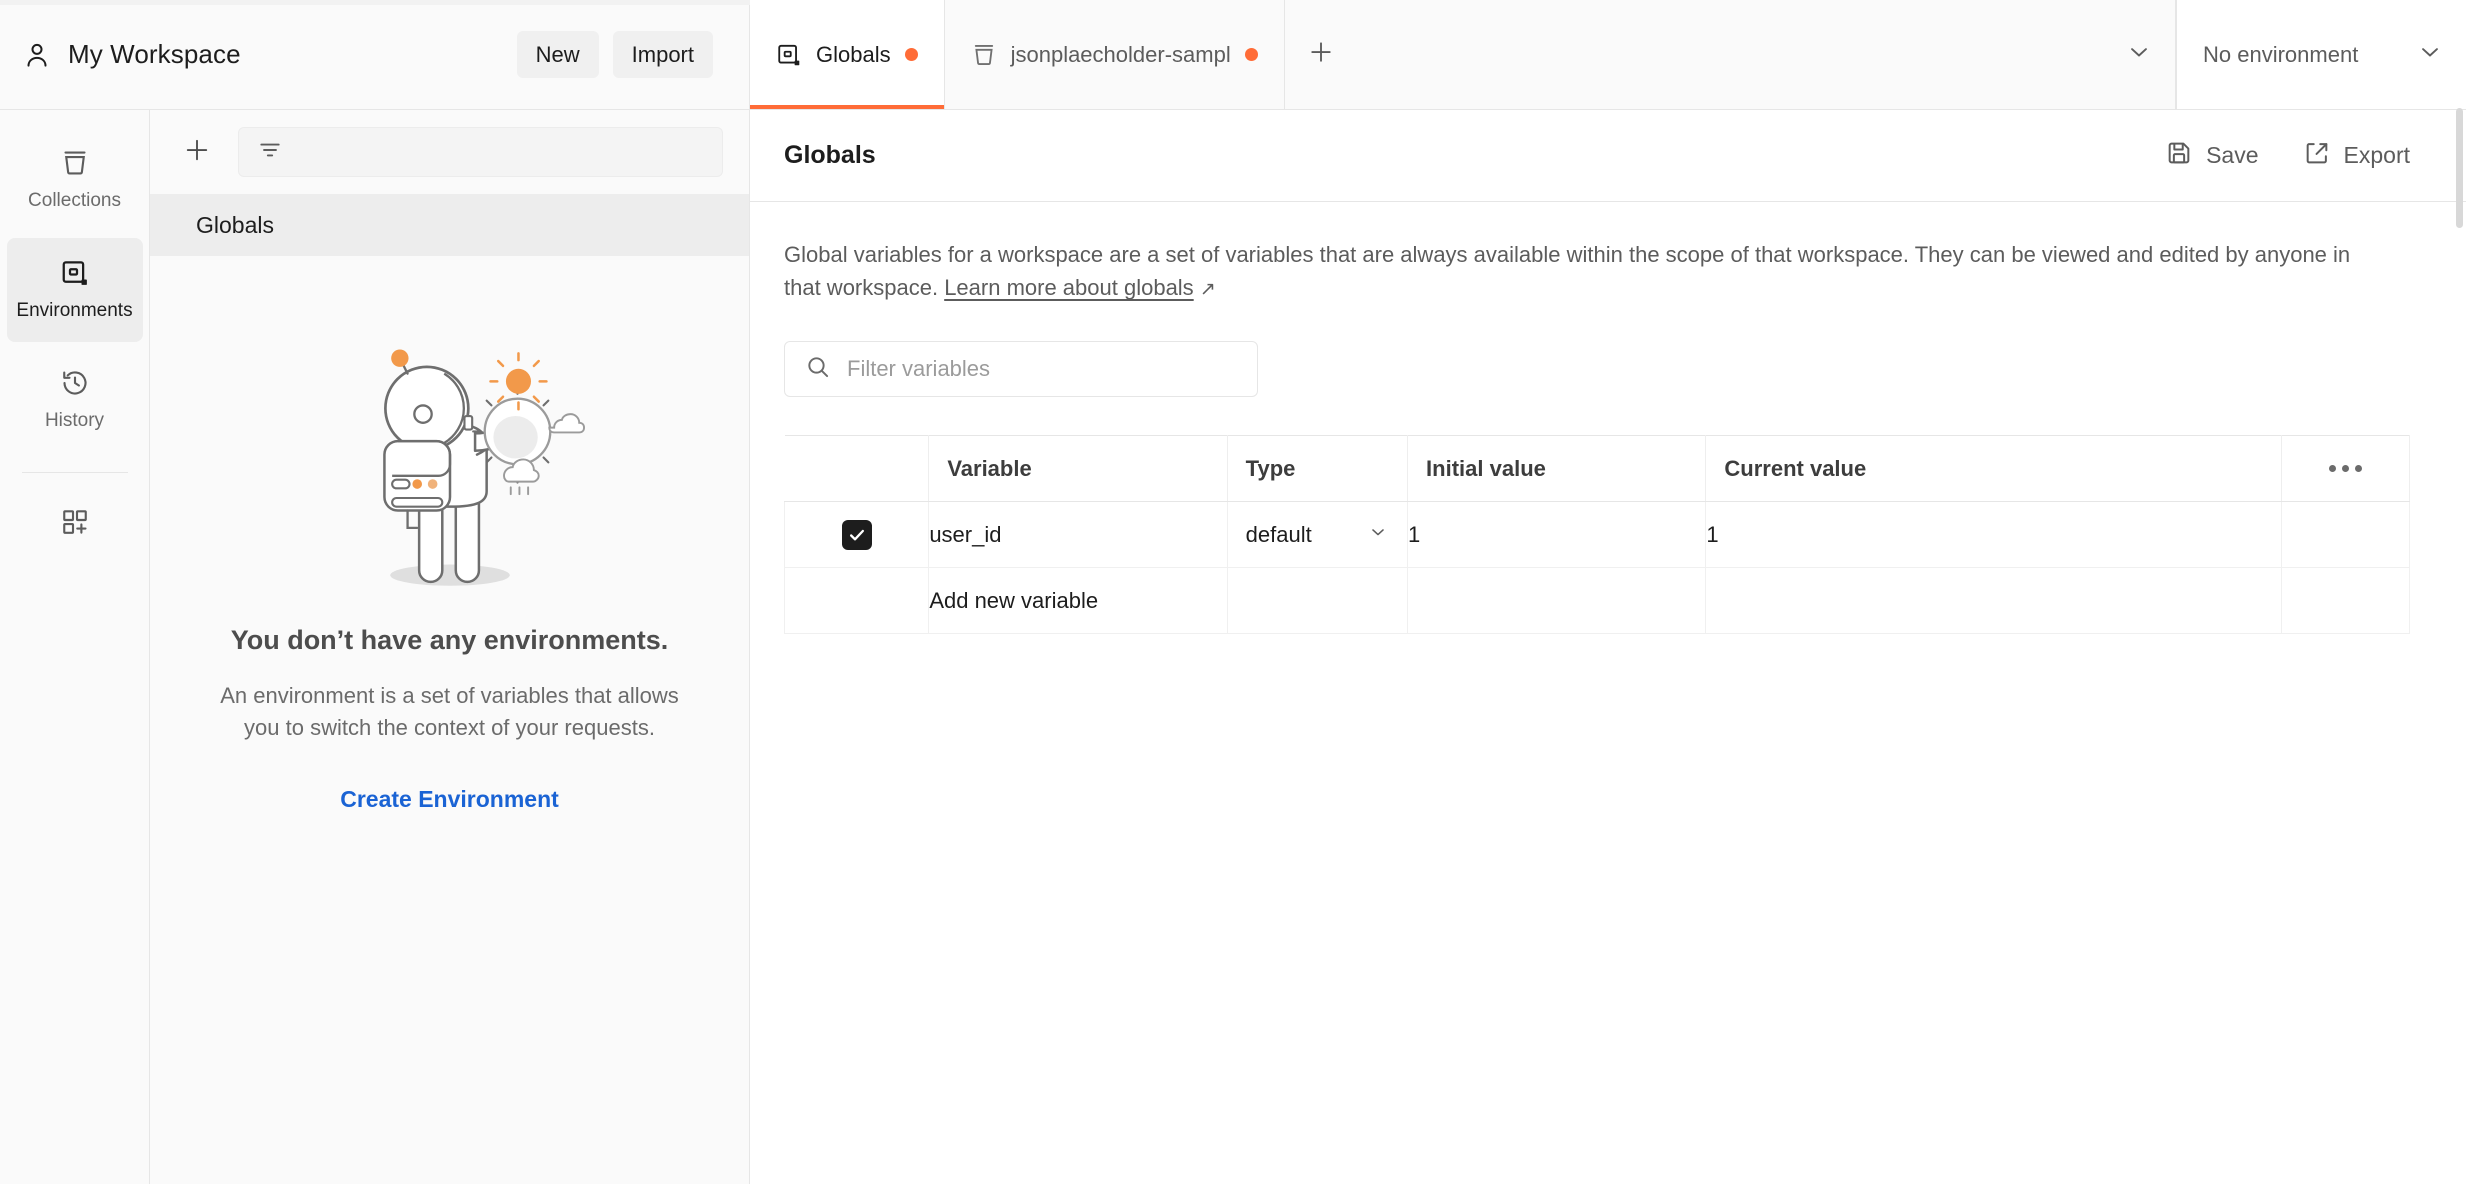 Image resolution: width=2466 pixels, height=1184 pixels. What do you see at coordinates (75, 385) in the screenshot?
I see `history-clock-icon` at bounding box center [75, 385].